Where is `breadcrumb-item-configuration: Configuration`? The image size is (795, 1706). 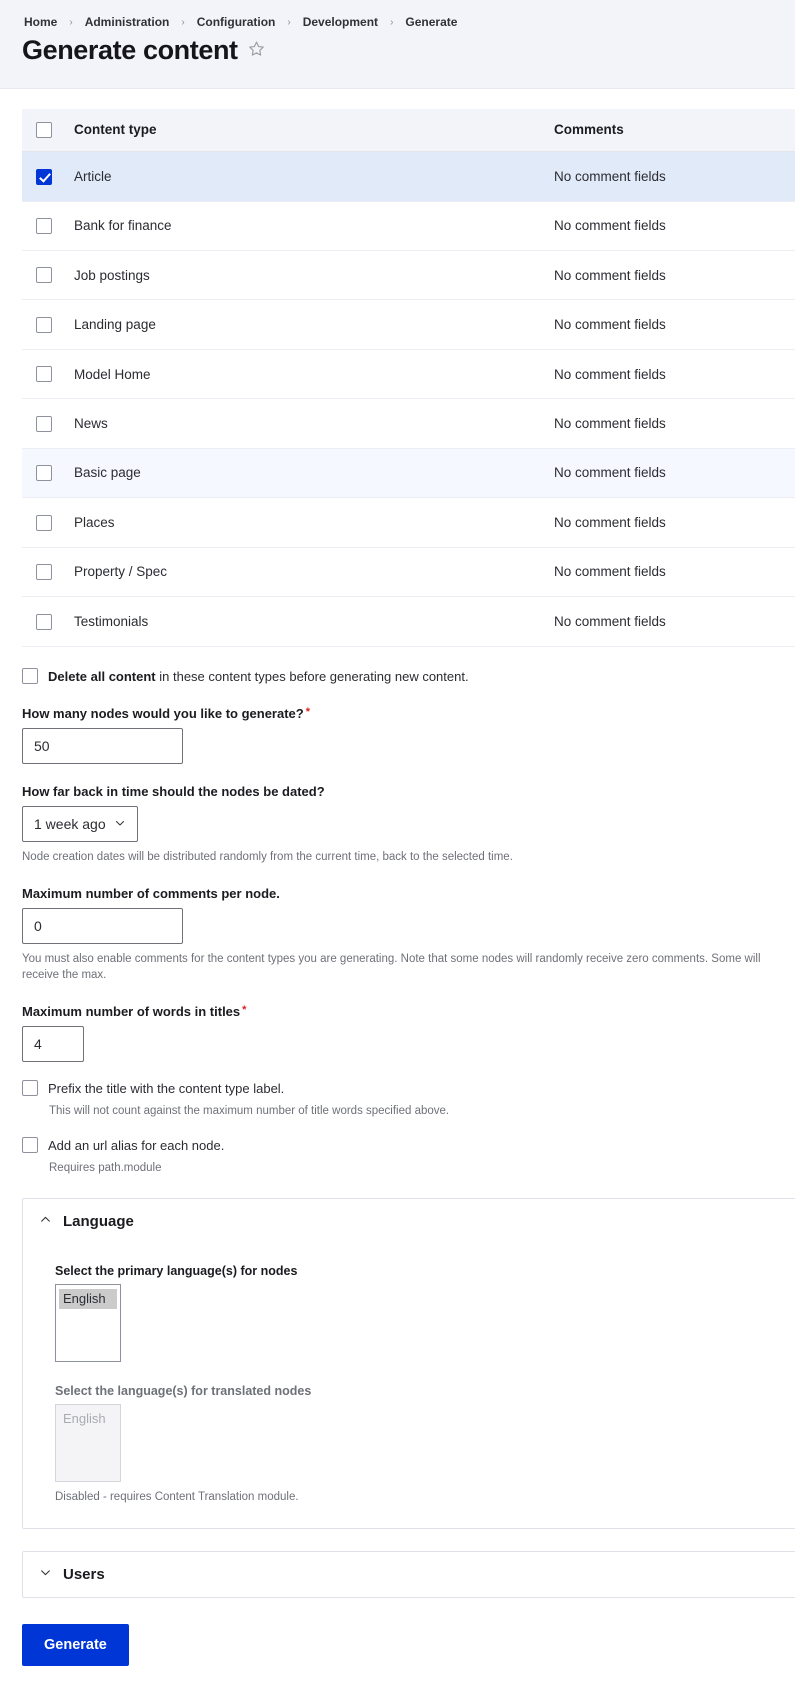
breadcrumb-item-configuration: Configuration is located at coordinates (236, 22).